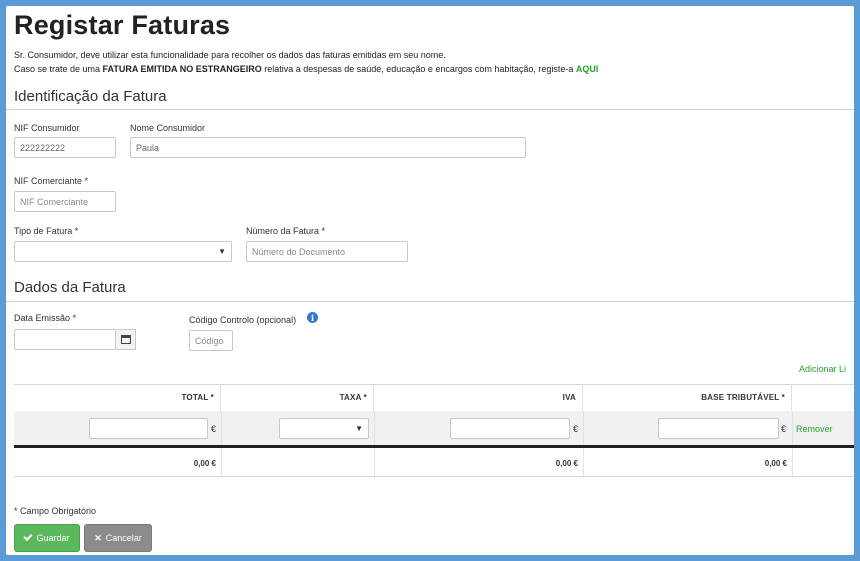  Describe the element at coordinates (775, 463) in the screenshot. I see `base-tributavel-sum: 0,00 €` at that location.